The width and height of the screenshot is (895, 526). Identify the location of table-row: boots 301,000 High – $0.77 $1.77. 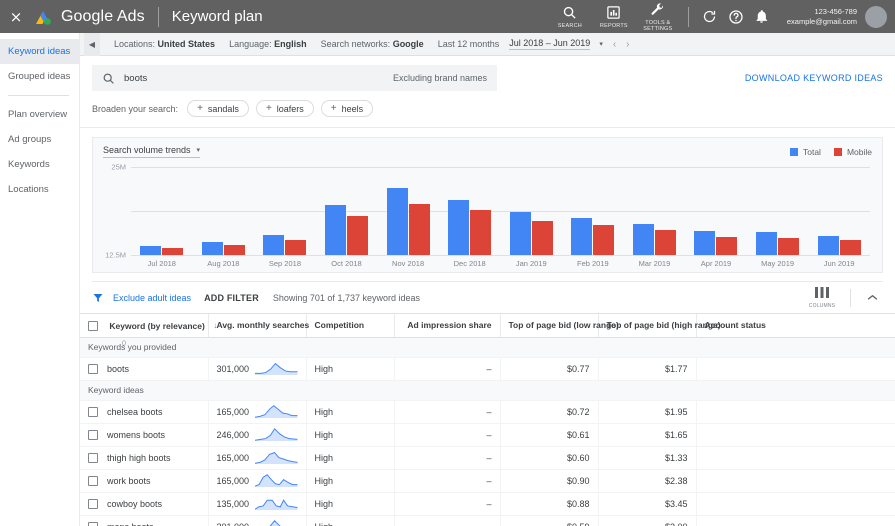
(487, 369).